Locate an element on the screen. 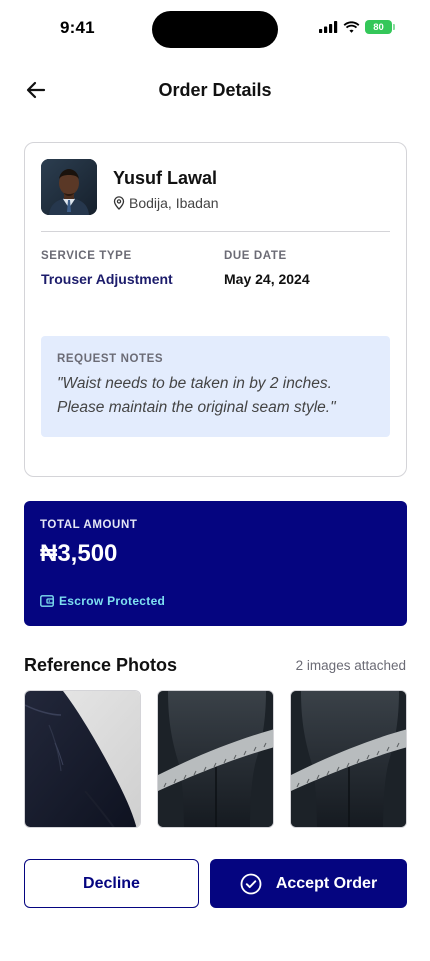 This screenshot has height=961, width=430. customer-location: Bodija, Ibadan is located at coordinates (166, 203).